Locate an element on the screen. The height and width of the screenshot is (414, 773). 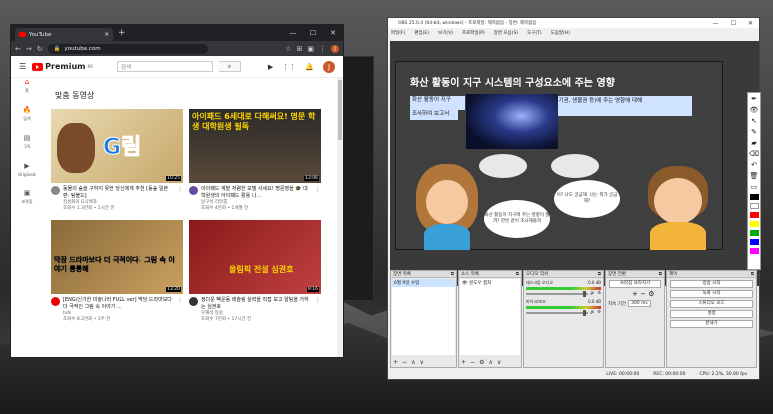
duration-input: 300 ms is located at coordinates (639, 303).